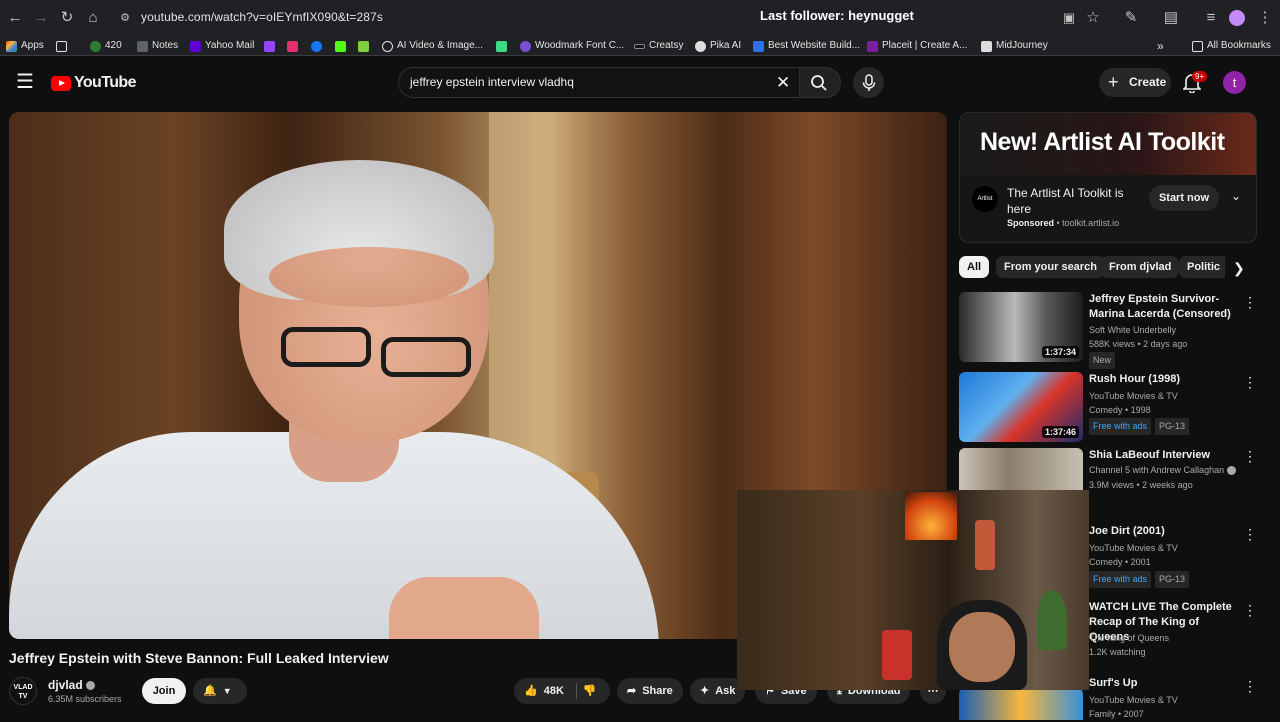  What do you see at coordinates (1239, 268) in the screenshot?
I see `chevron-right-icon: ❯` at bounding box center [1239, 268].